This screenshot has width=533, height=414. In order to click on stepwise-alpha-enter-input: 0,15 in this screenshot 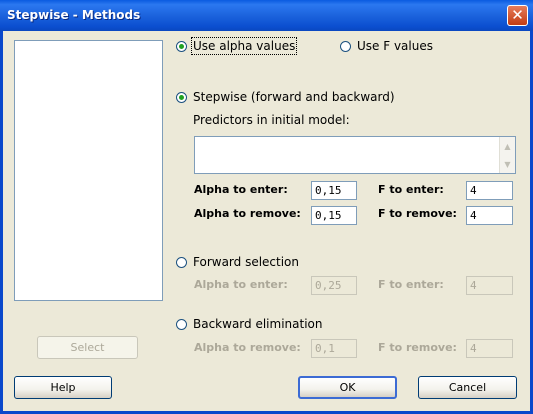, I will do `click(334, 190)`.